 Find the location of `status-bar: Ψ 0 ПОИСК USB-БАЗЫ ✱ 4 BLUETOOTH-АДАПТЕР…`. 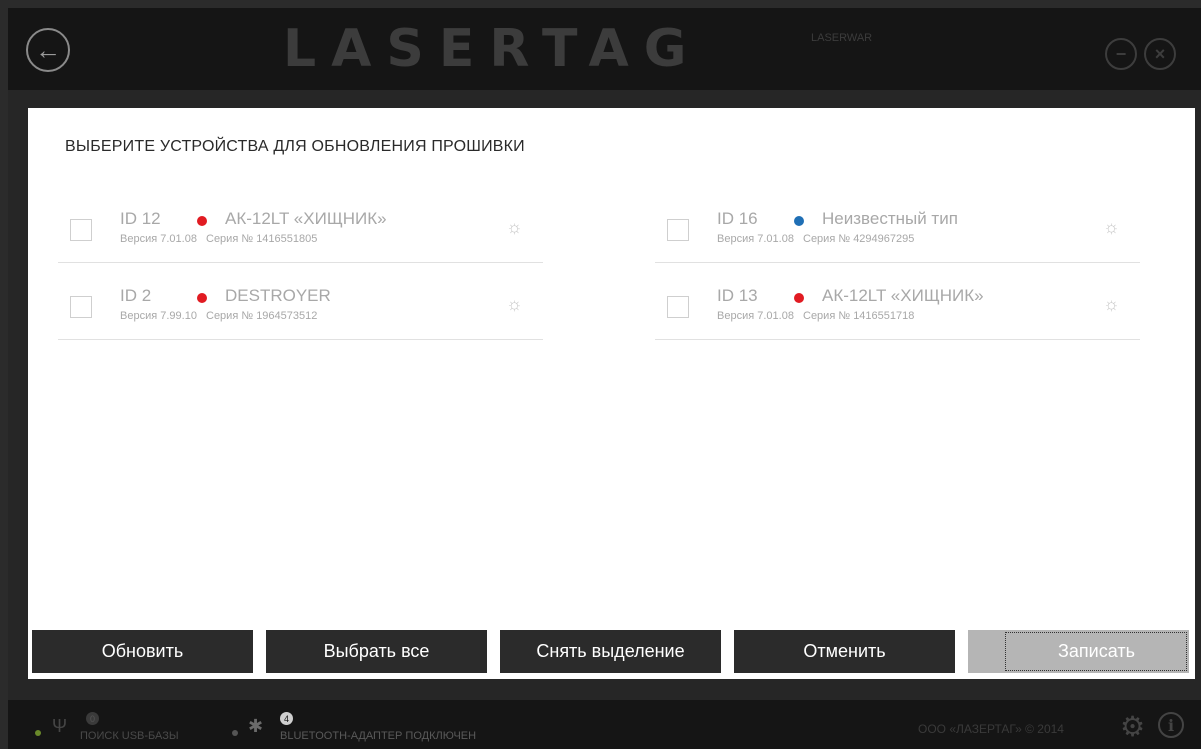

status-bar: Ψ 0 ПОИСК USB-БАЗЫ ✱ 4 BLUETOOTH-АДАПТЕР… is located at coordinates (604, 724).